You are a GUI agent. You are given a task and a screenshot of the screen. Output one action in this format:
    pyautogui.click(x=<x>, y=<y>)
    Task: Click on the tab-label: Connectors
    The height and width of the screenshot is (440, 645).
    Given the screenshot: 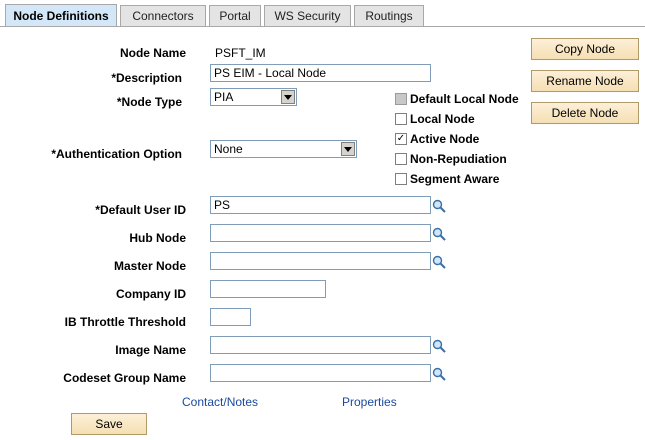 What is the action you would take?
    pyautogui.click(x=163, y=16)
    